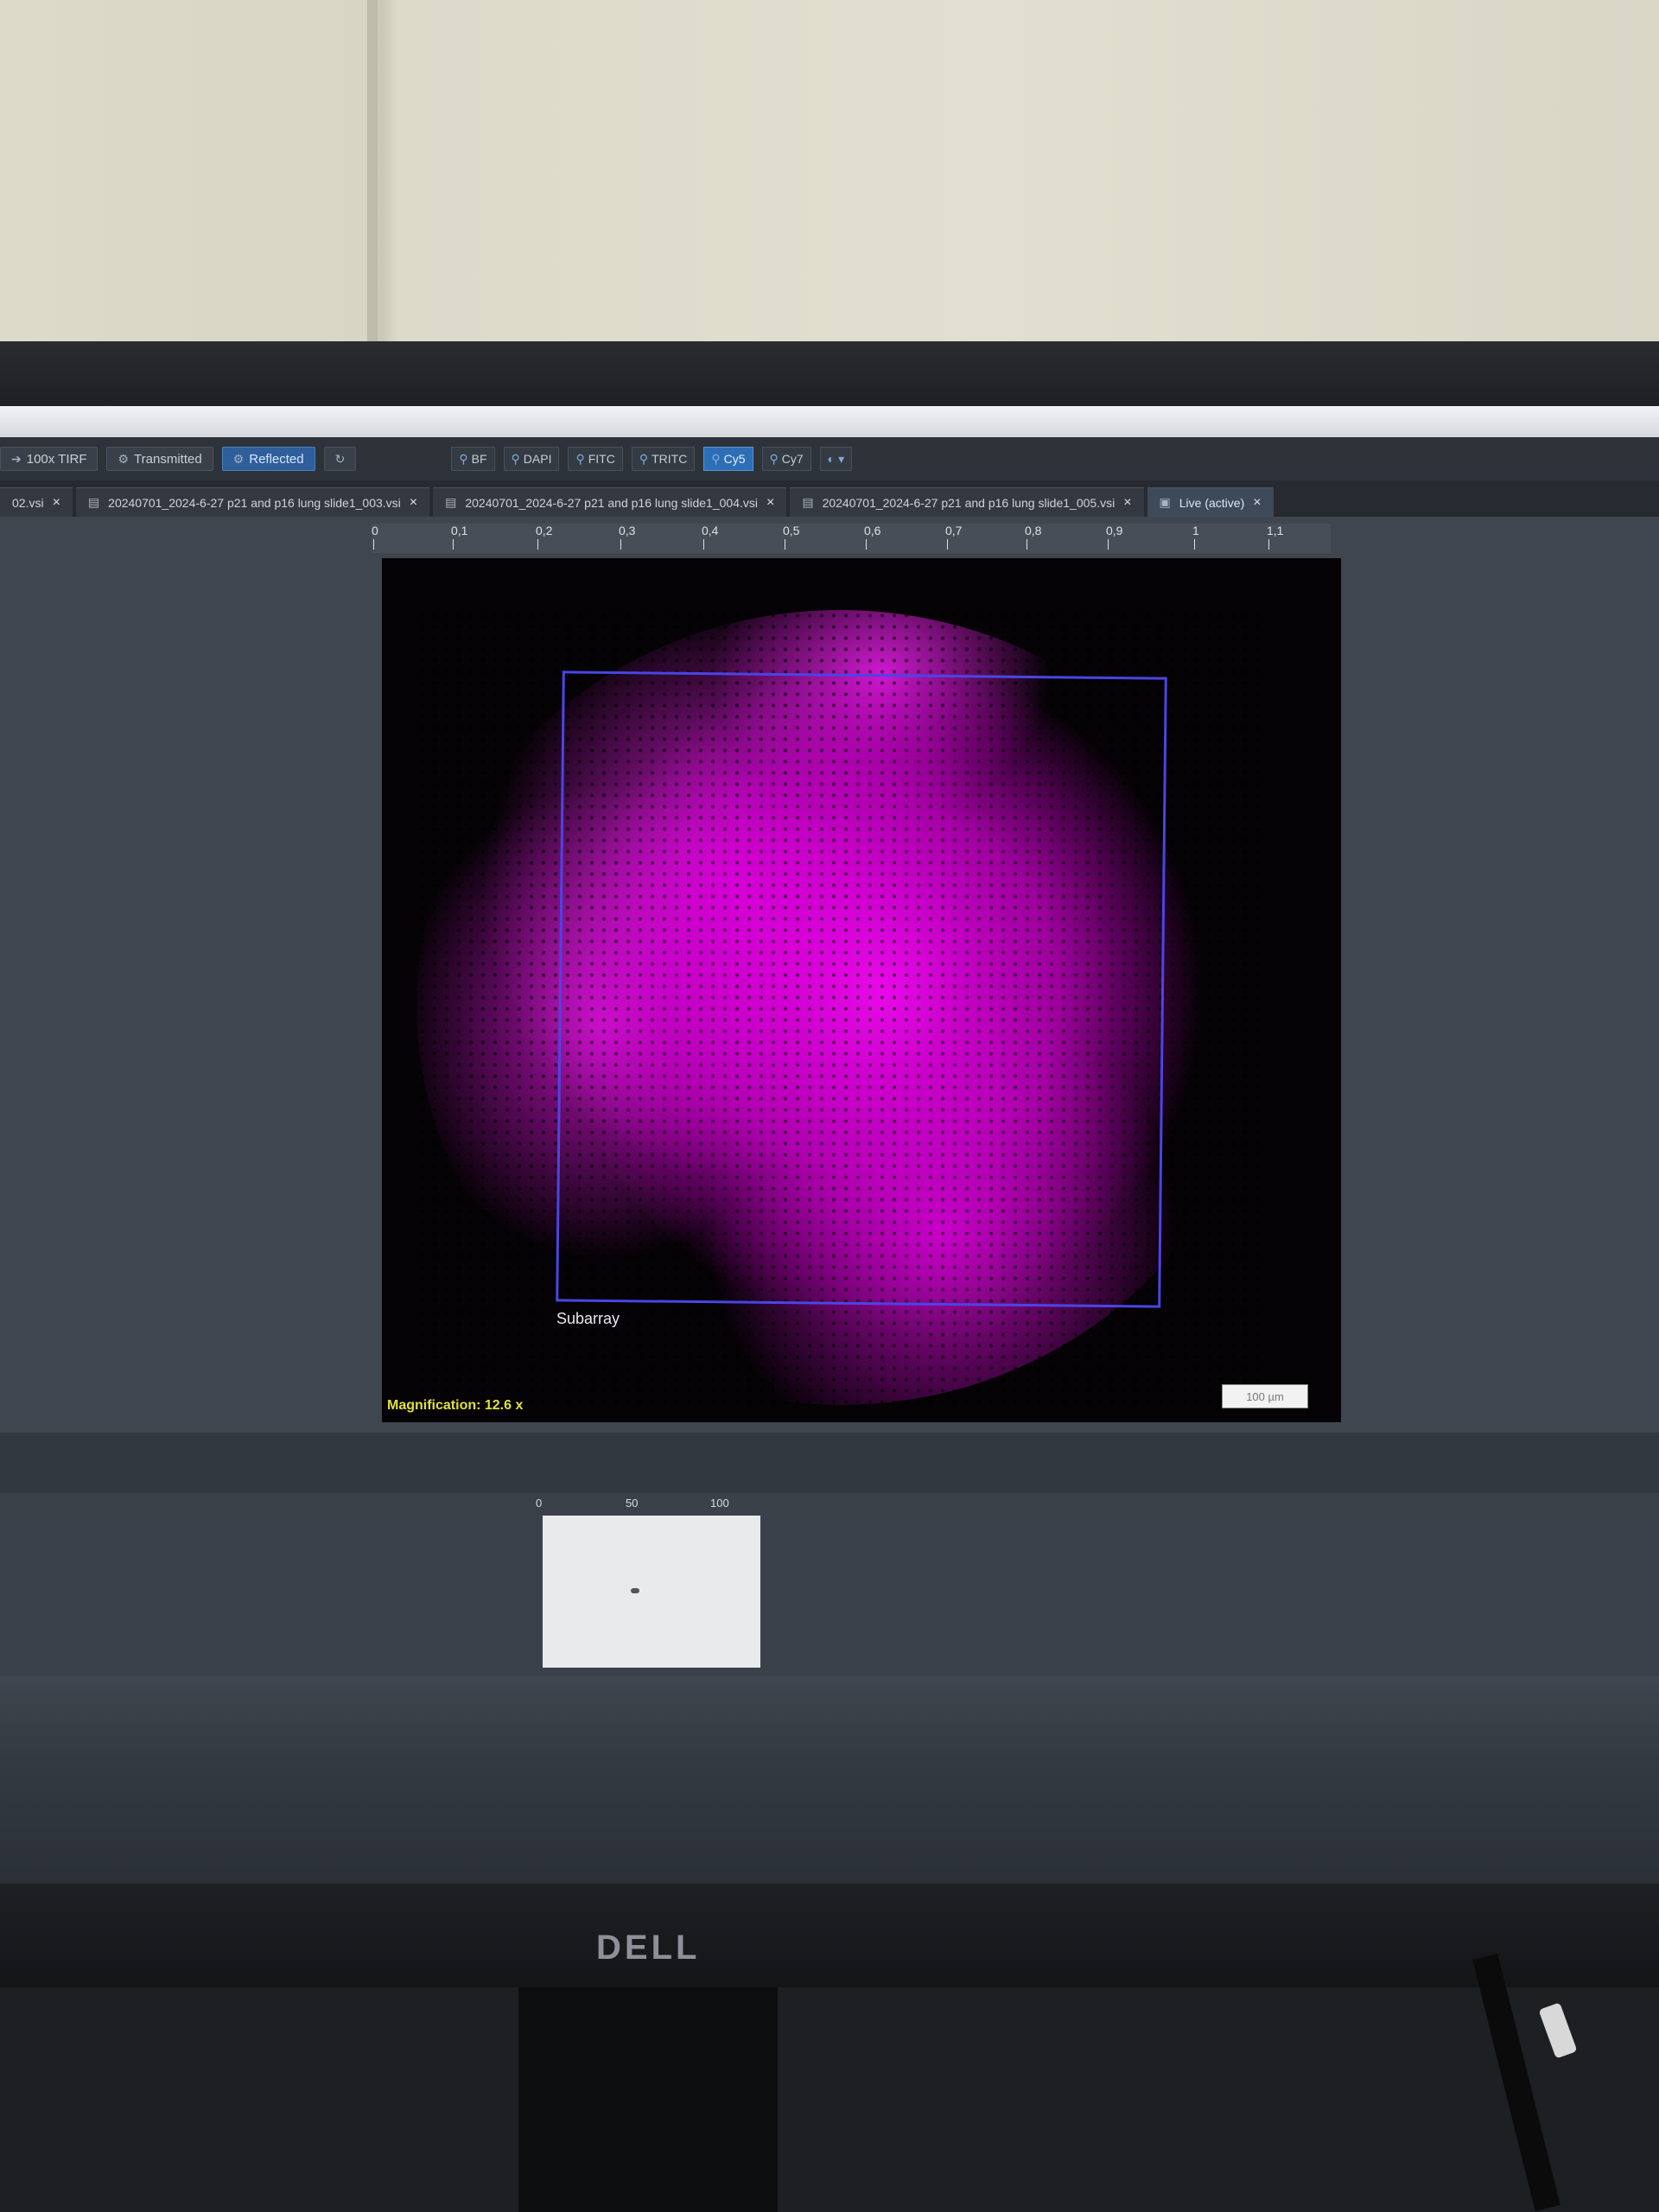 The image size is (1659, 2212). What do you see at coordinates (455, 1405) in the screenshot?
I see `magnification-readout: Magnification: 12.6 x` at bounding box center [455, 1405].